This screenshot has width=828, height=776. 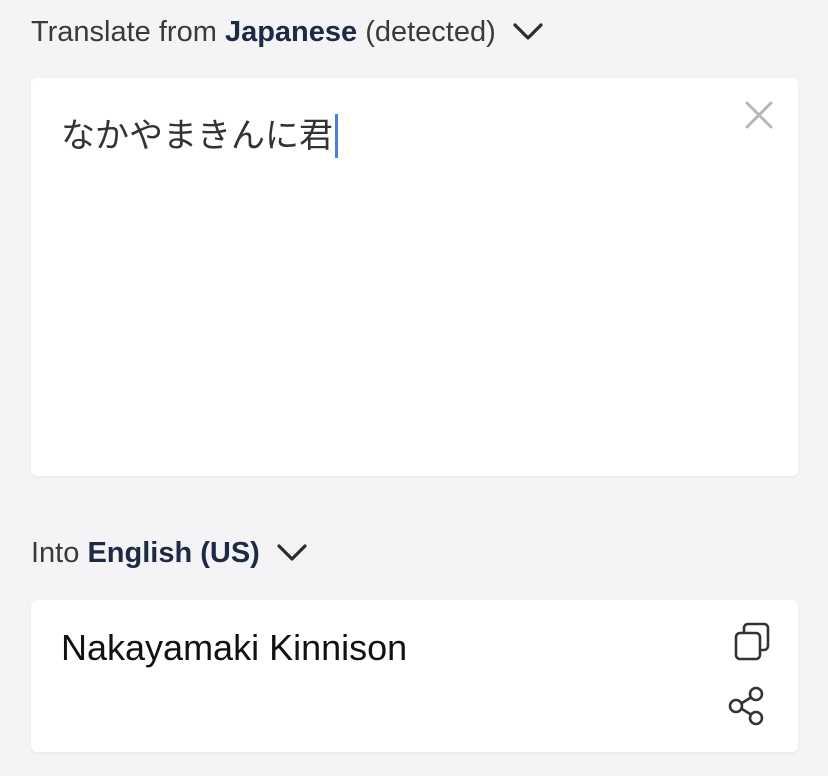 I want to click on close-icon, so click(x=759, y=117).